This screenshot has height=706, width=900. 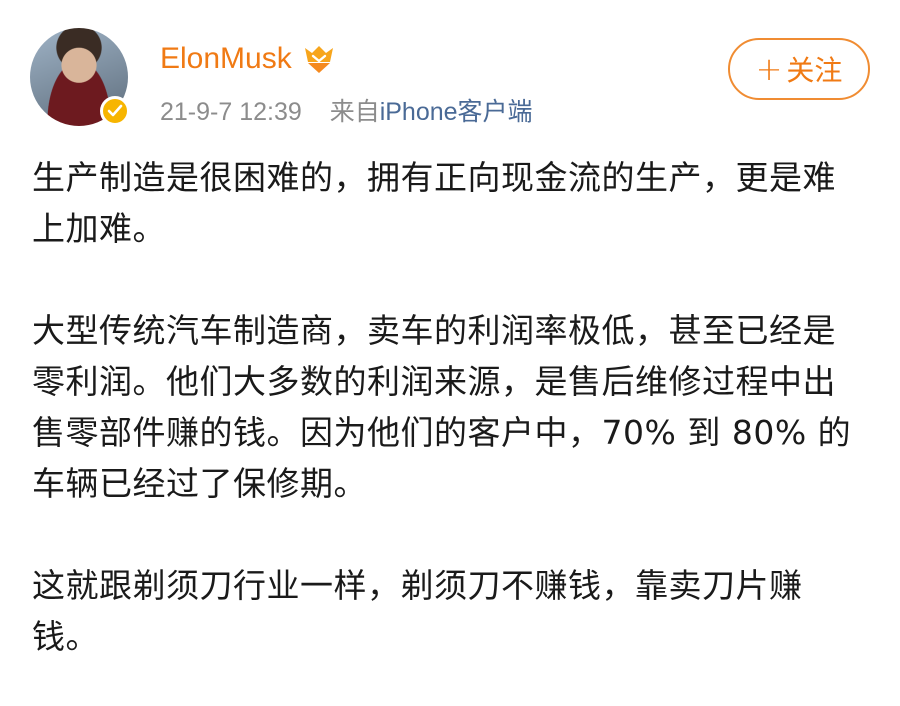 What do you see at coordinates (318, 59) in the screenshot?
I see `vip-badge-icon` at bounding box center [318, 59].